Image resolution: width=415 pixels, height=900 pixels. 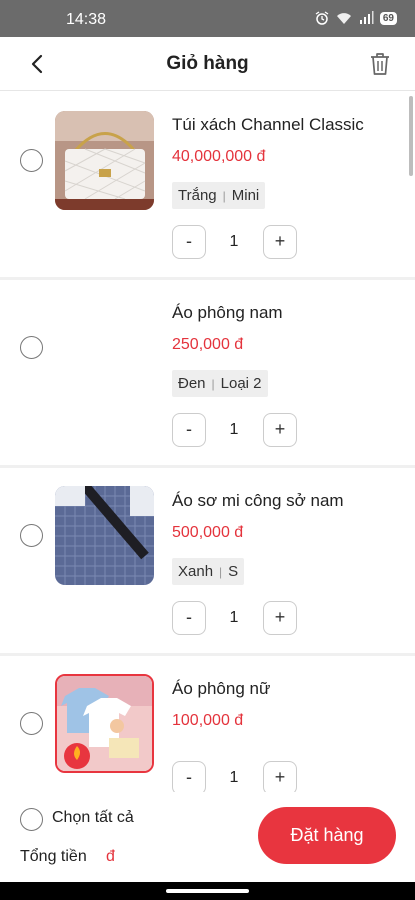 I want to click on system-nav-bar, so click(x=207, y=891).